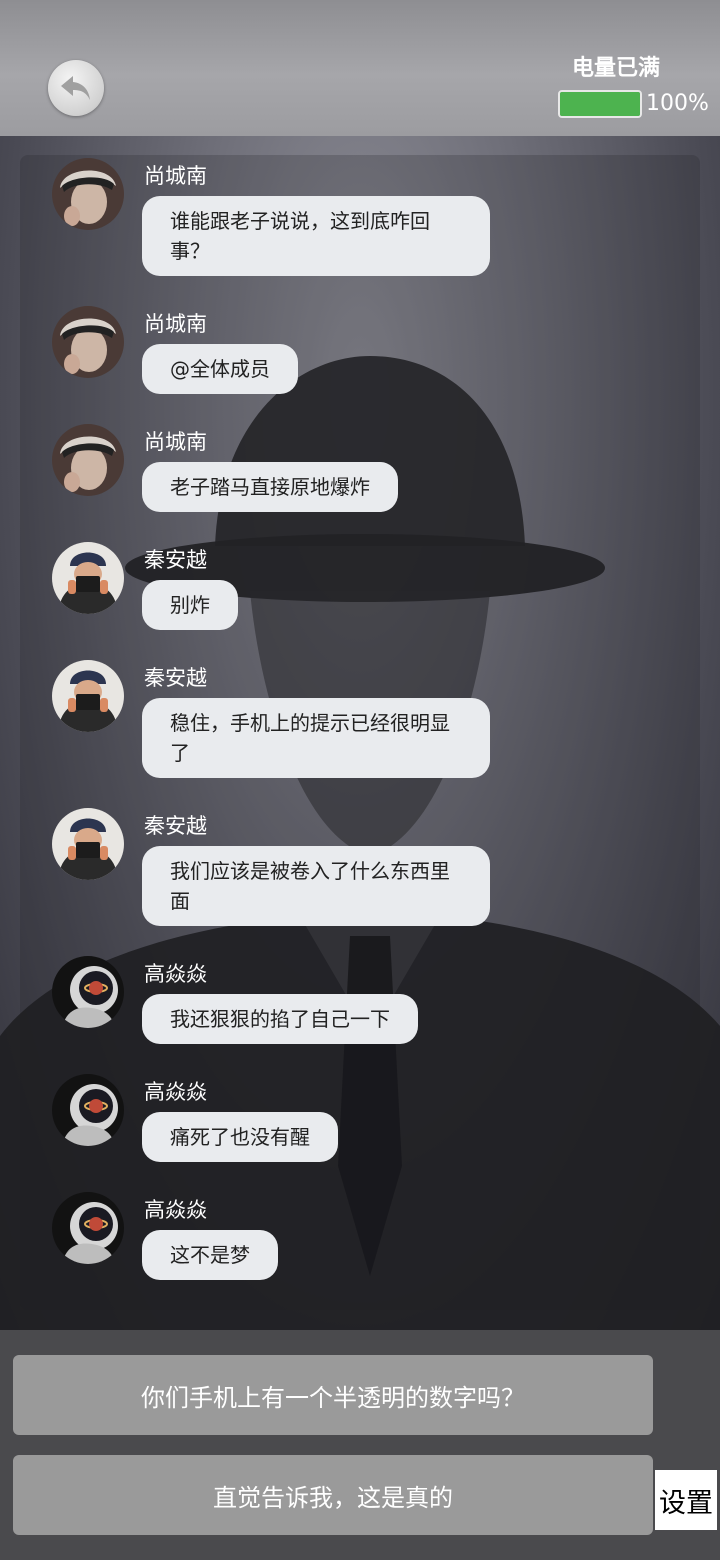 Image resolution: width=720 pixels, height=1560 pixels. Describe the element at coordinates (686, 1500) in the screenshot. I see `settings-button: 设置` at that location.